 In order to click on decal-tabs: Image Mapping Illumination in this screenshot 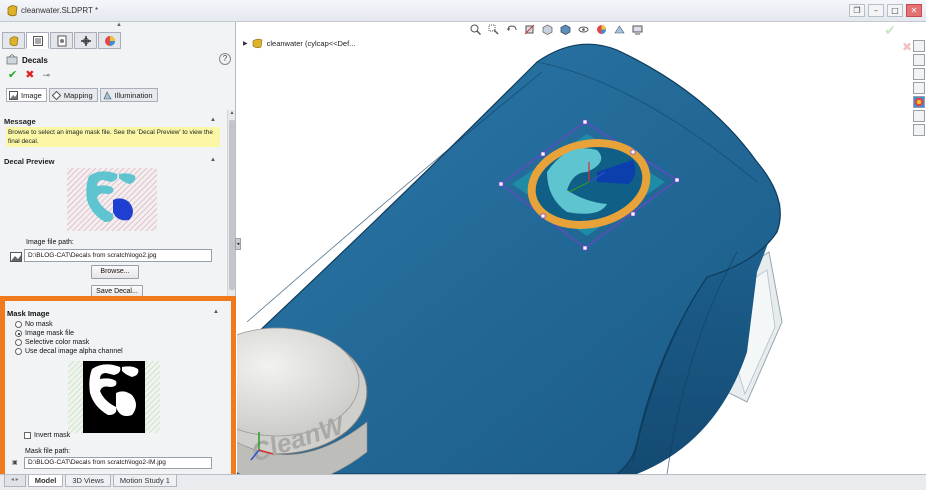, I will do `click(82, 95)`.